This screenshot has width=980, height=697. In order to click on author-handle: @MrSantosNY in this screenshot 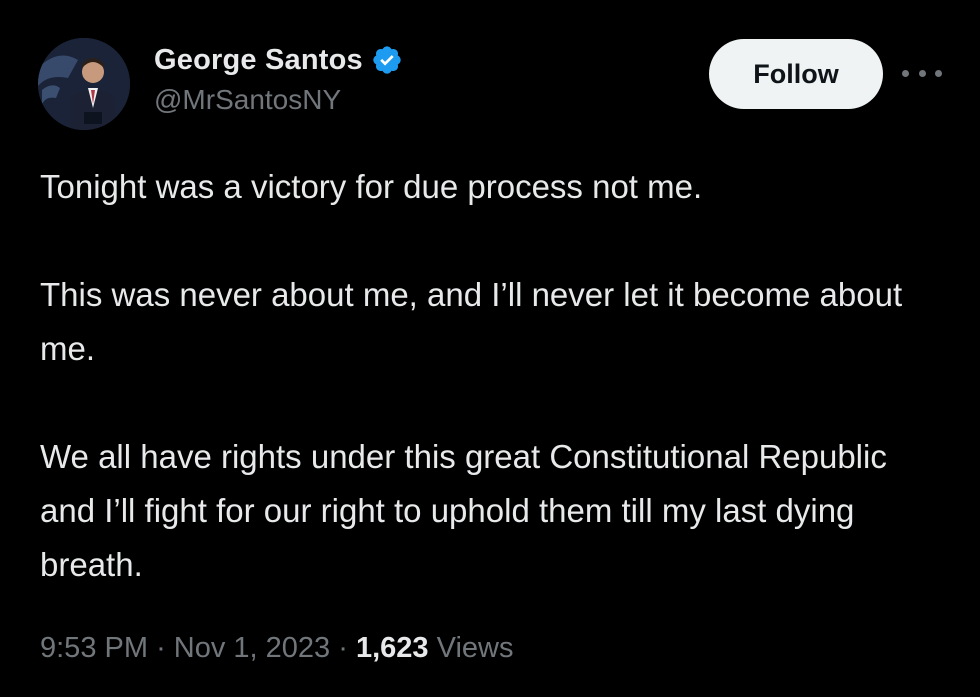, I will do `click(247, 100)`.